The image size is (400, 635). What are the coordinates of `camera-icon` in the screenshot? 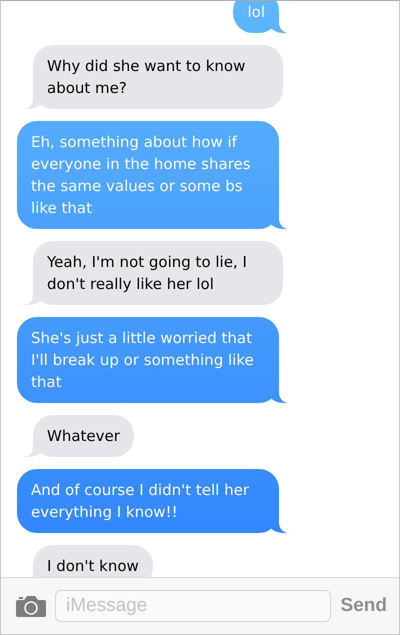 It's located at (31, 606).